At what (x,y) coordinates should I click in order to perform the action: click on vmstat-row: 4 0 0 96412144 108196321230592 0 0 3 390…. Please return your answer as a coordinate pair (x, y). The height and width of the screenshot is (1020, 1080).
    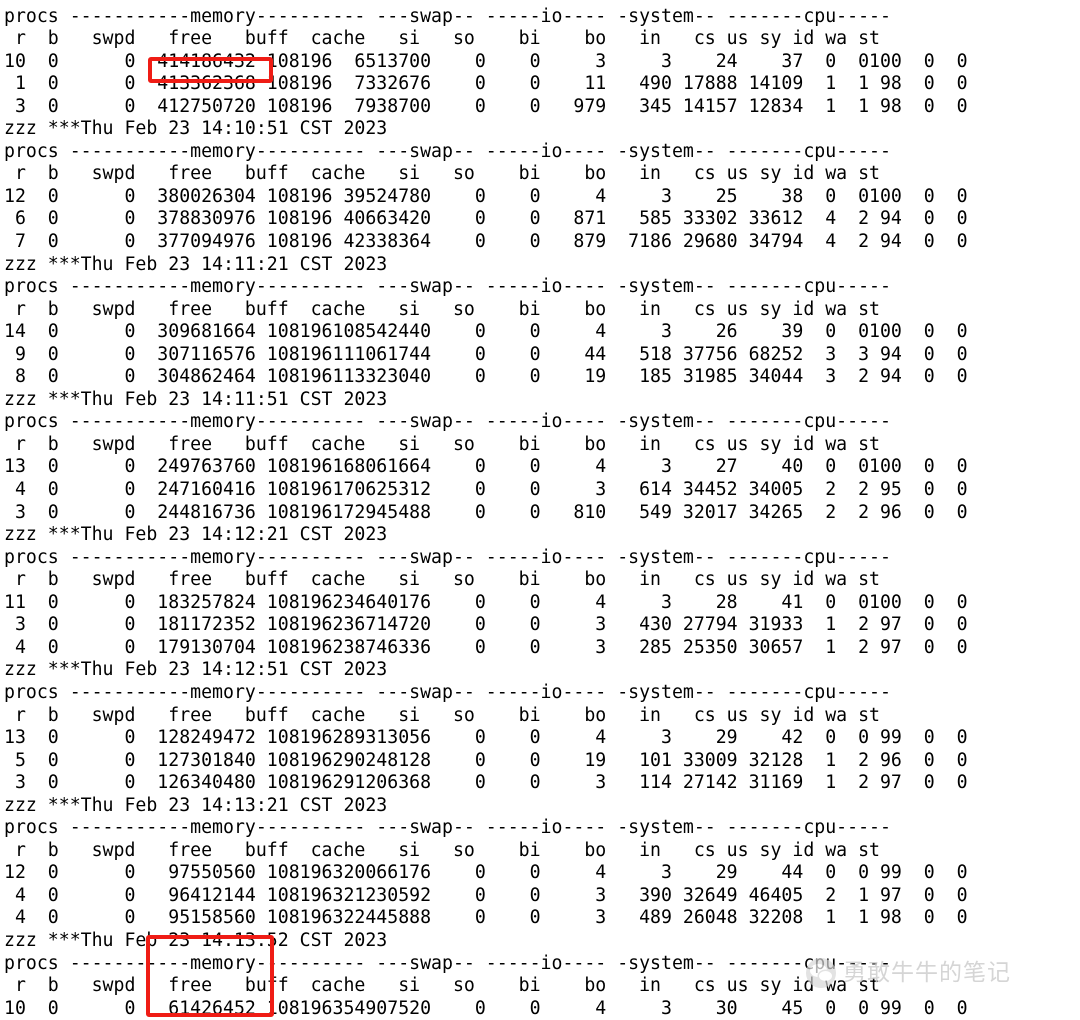
    Looking at the image, I should click on (486, 895).